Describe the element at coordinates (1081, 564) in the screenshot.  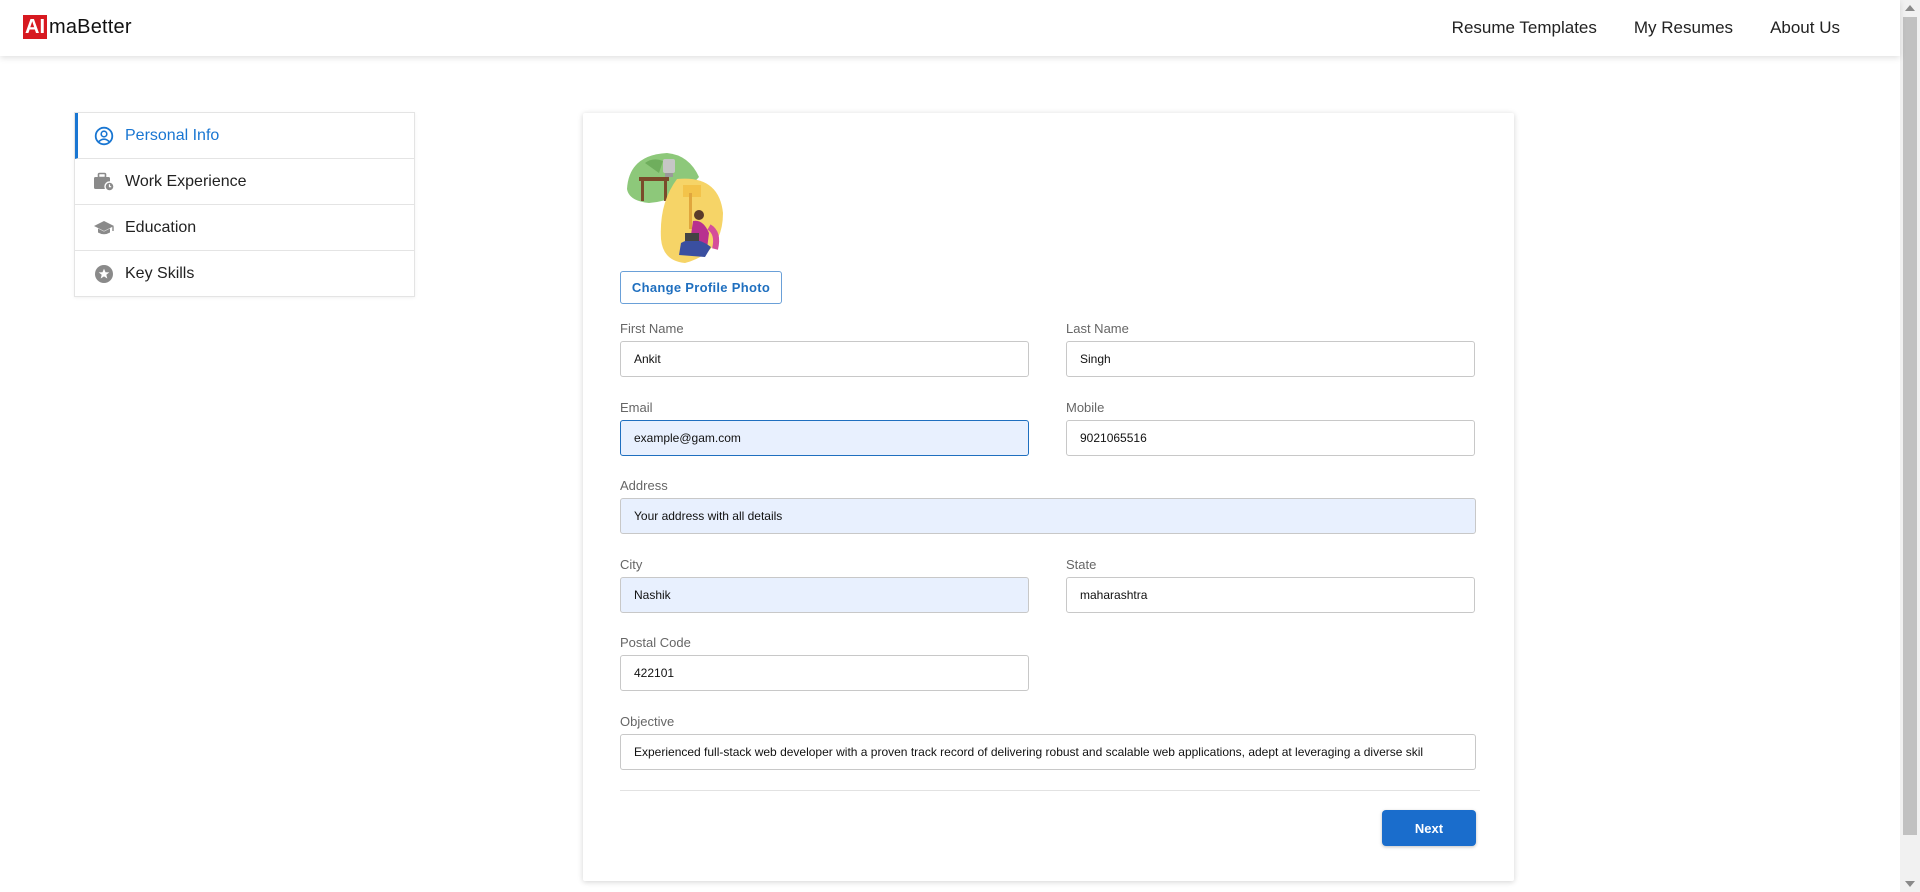
I see `state-label: State` at that location.